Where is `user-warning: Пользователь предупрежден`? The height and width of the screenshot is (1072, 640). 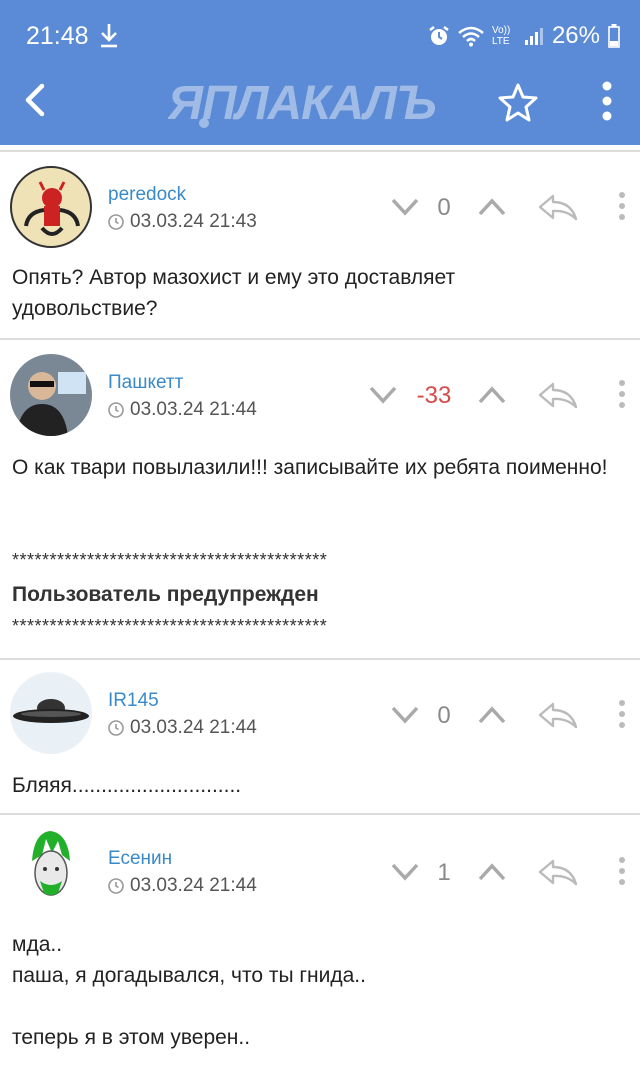
user-warning: Пользователь предупрежден is located at coordinates (165, 594).